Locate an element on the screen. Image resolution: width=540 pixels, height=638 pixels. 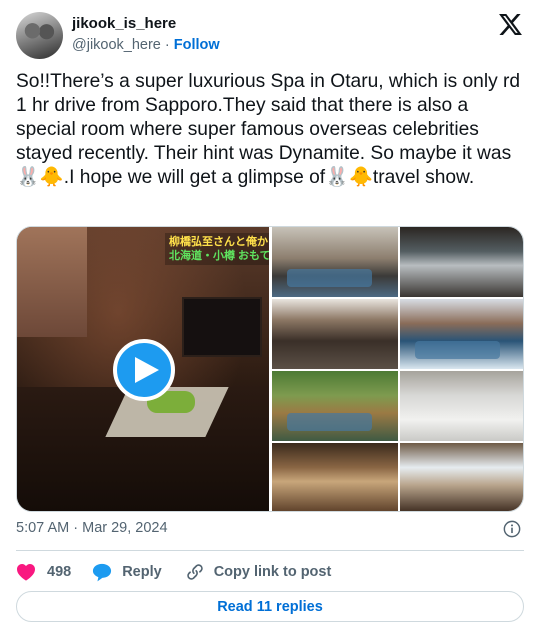
author-display-name: jikook_is_here is located at coordinates (124, 23).